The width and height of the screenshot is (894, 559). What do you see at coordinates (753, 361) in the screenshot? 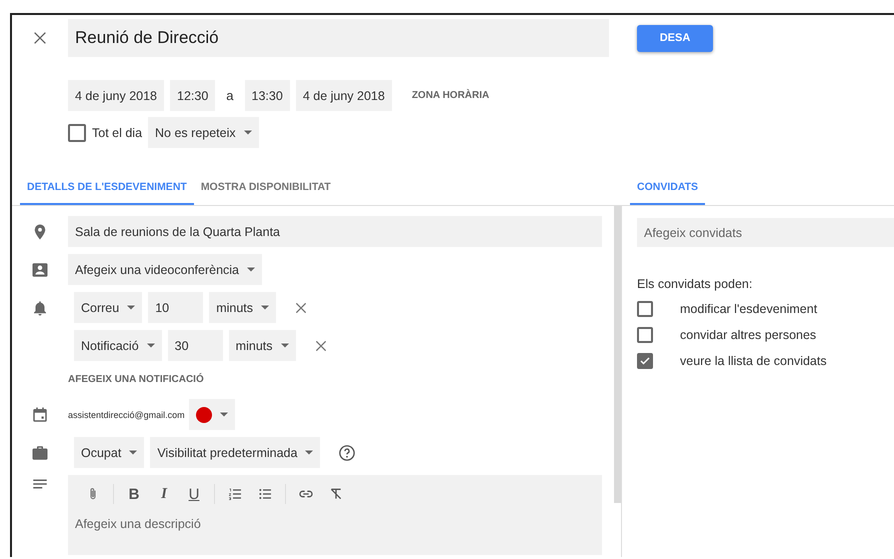
I see `permission-label: veure la llista de convidats` at bounding box center [753, 361].